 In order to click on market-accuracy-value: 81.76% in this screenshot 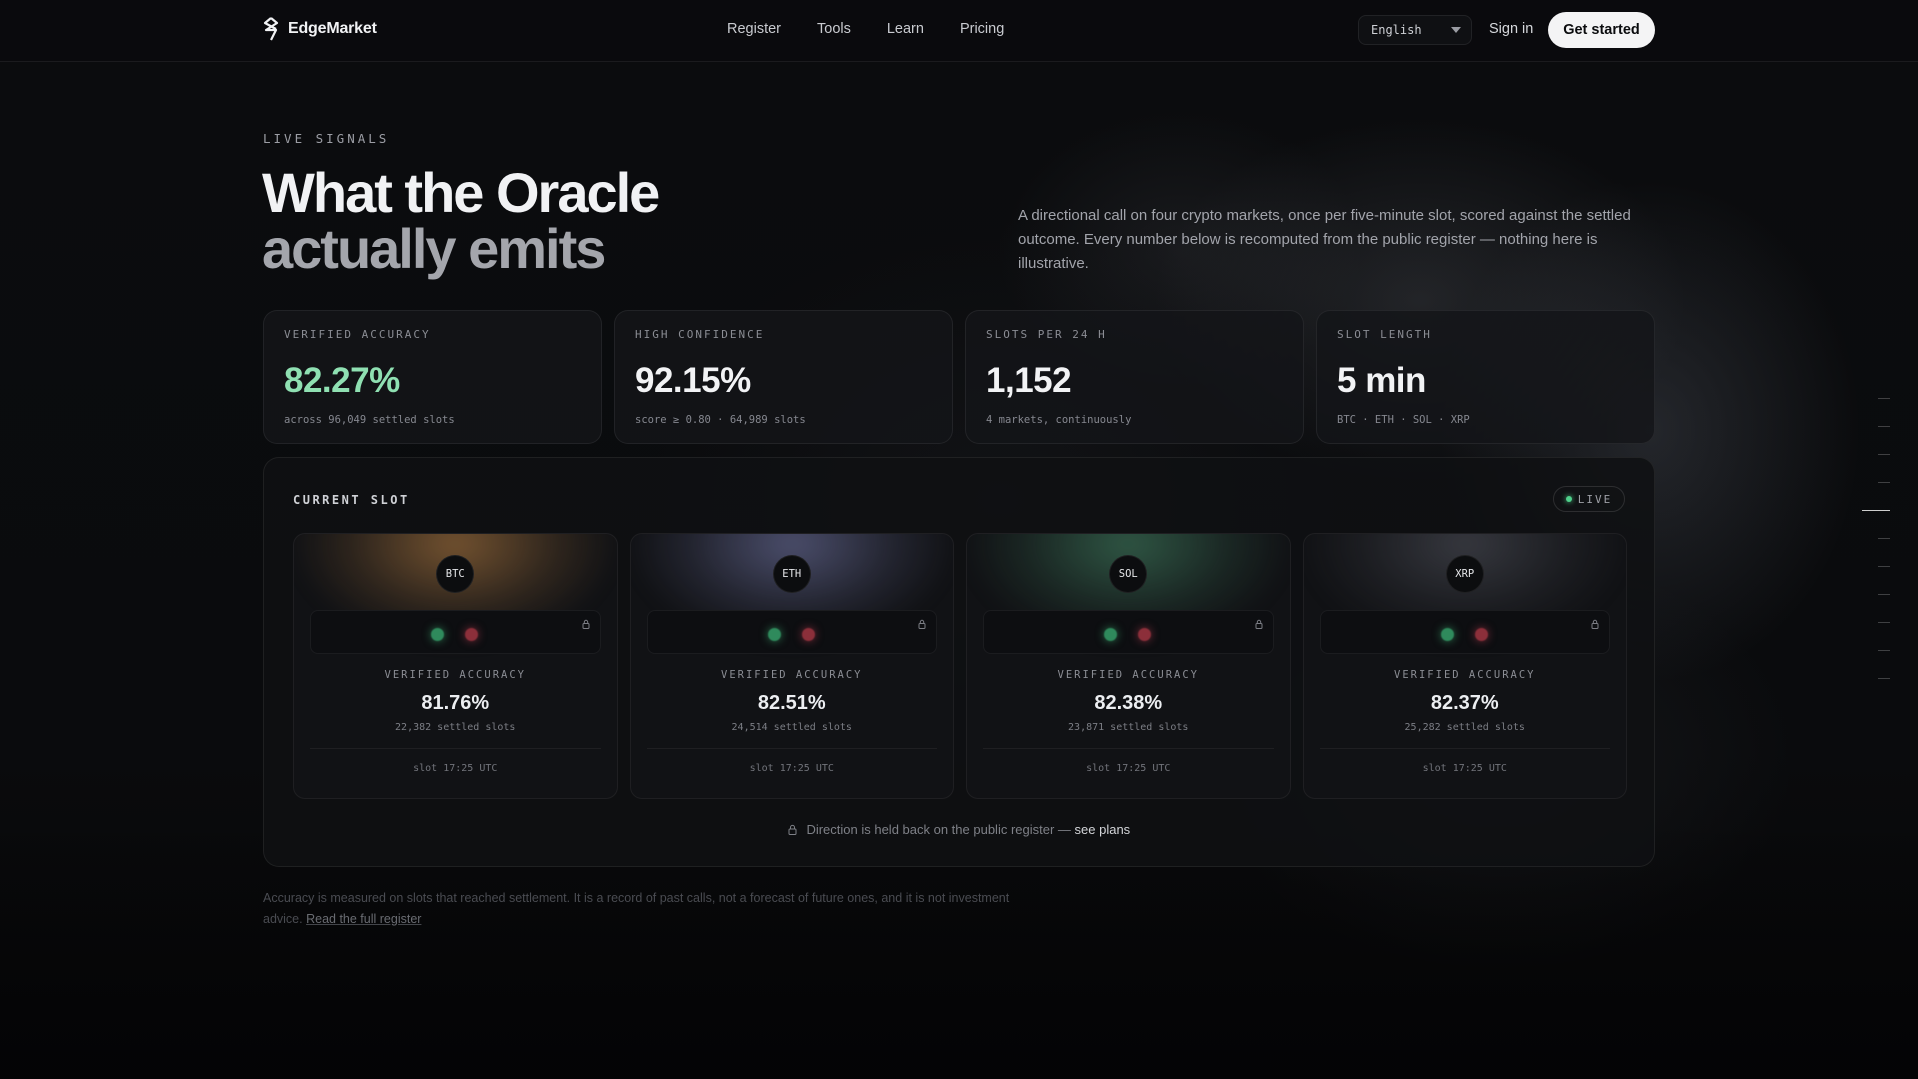, I will do `click(455, 703)`.